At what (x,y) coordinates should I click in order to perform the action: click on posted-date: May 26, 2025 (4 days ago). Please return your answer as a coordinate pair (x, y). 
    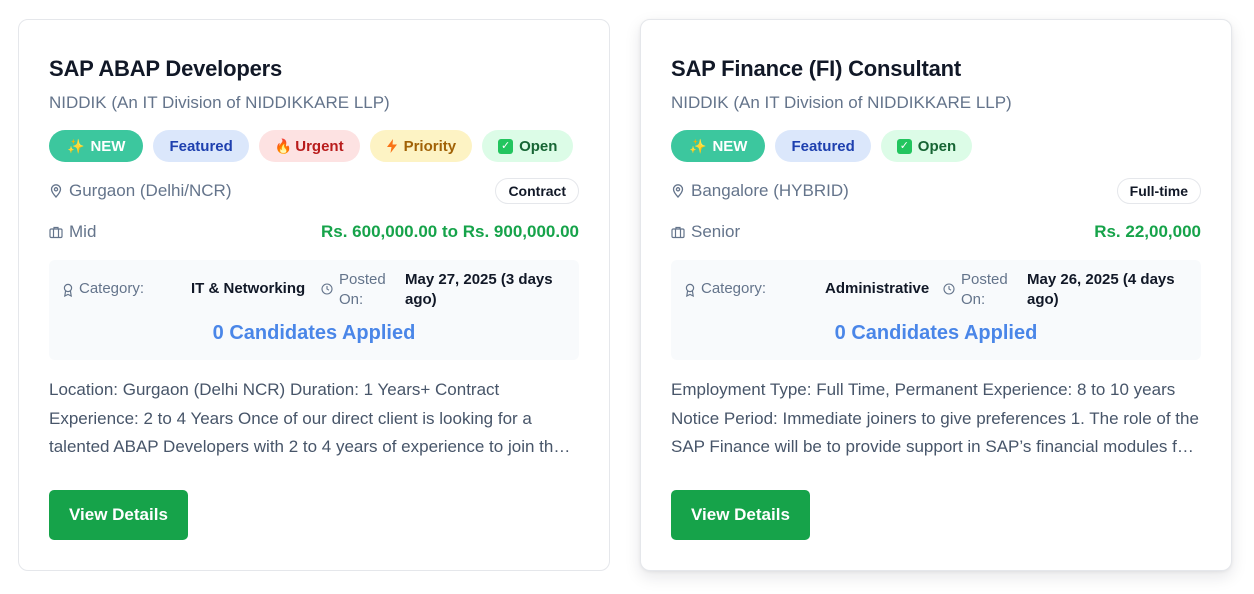
    Looking at the image, I should click on (1101, 289).